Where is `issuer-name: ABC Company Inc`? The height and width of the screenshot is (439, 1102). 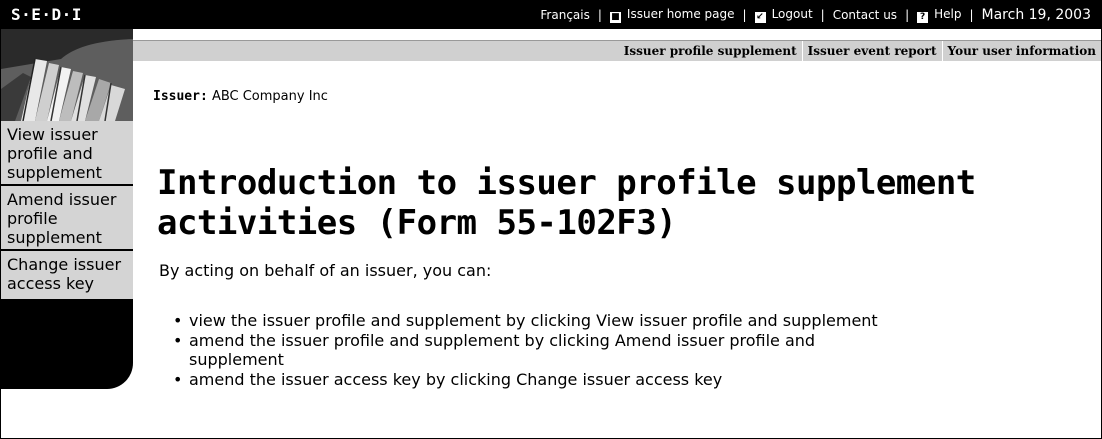
issuer-name: ABC Company Inc is located at coordinates (269, 96).